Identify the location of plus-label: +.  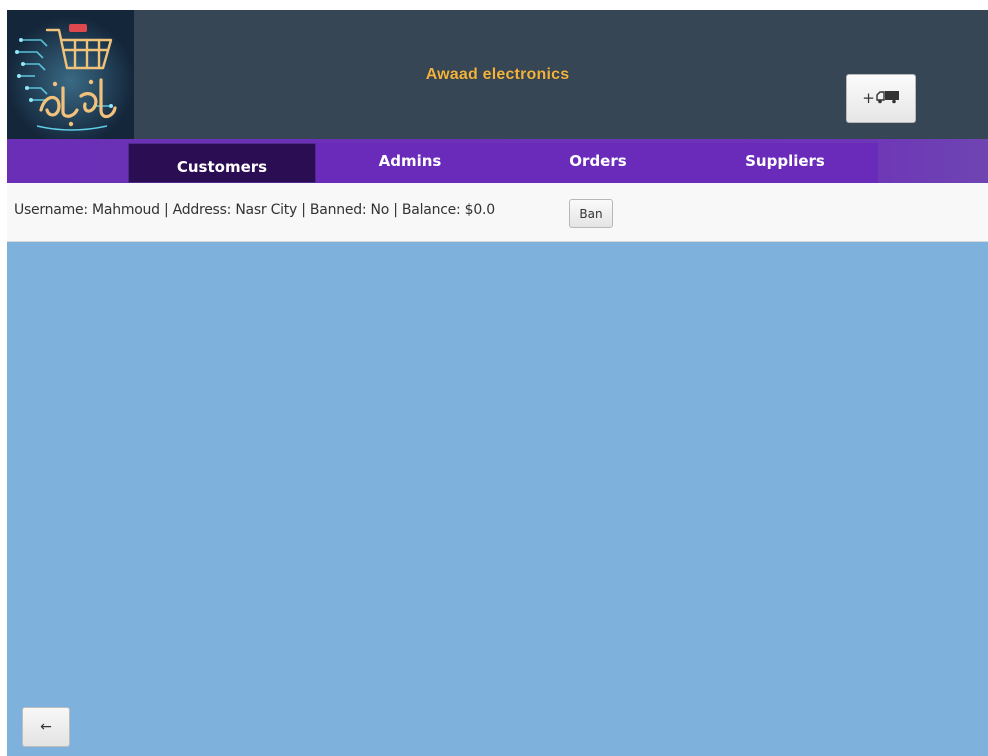
(868, 98).